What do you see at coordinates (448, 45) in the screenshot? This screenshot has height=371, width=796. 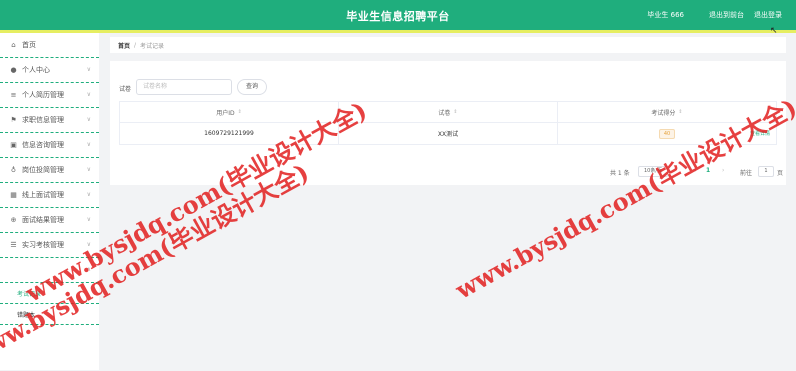 I see `breadcrumb: 首页 / 考试记录` at bounding box center [448, 45].